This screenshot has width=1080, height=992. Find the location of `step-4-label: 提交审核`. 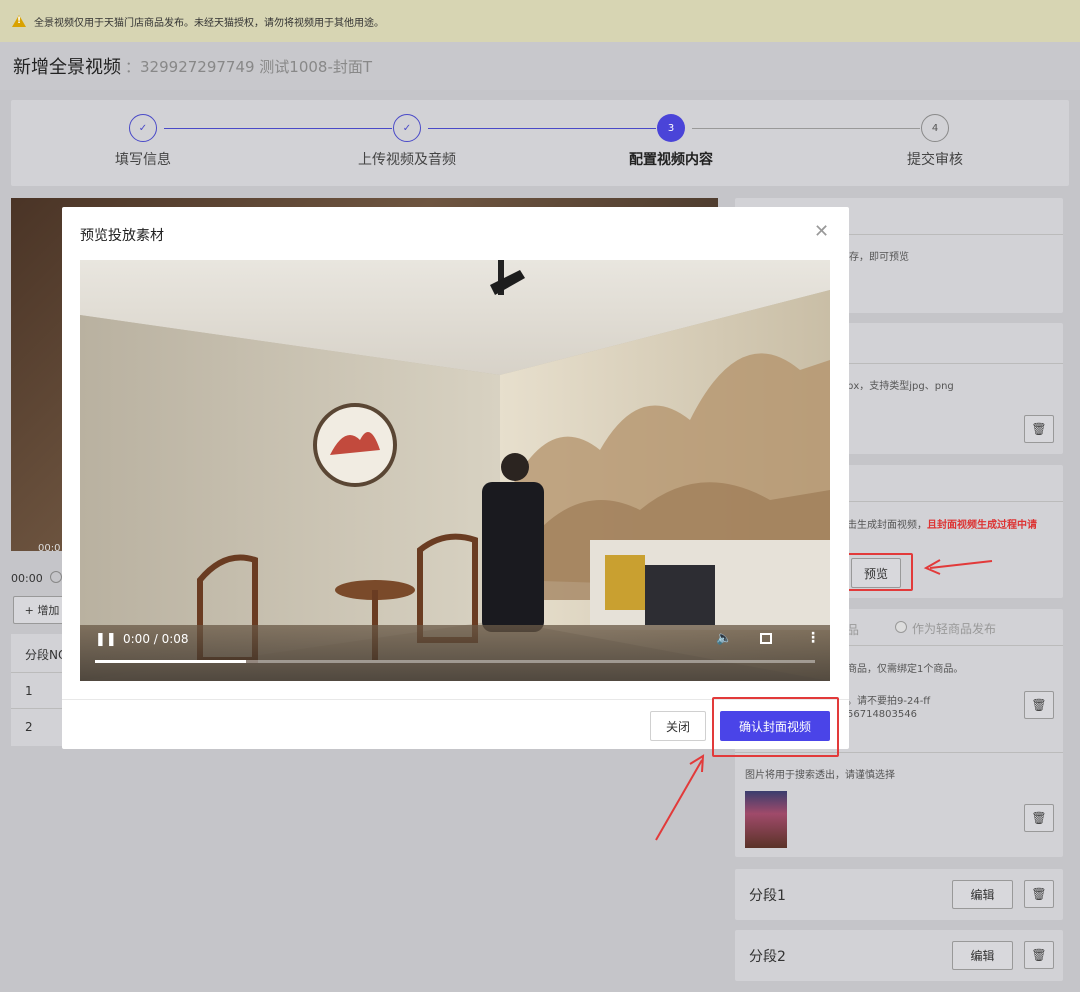

step-4-label: 提交审核 is located at coordinates (935, 160).